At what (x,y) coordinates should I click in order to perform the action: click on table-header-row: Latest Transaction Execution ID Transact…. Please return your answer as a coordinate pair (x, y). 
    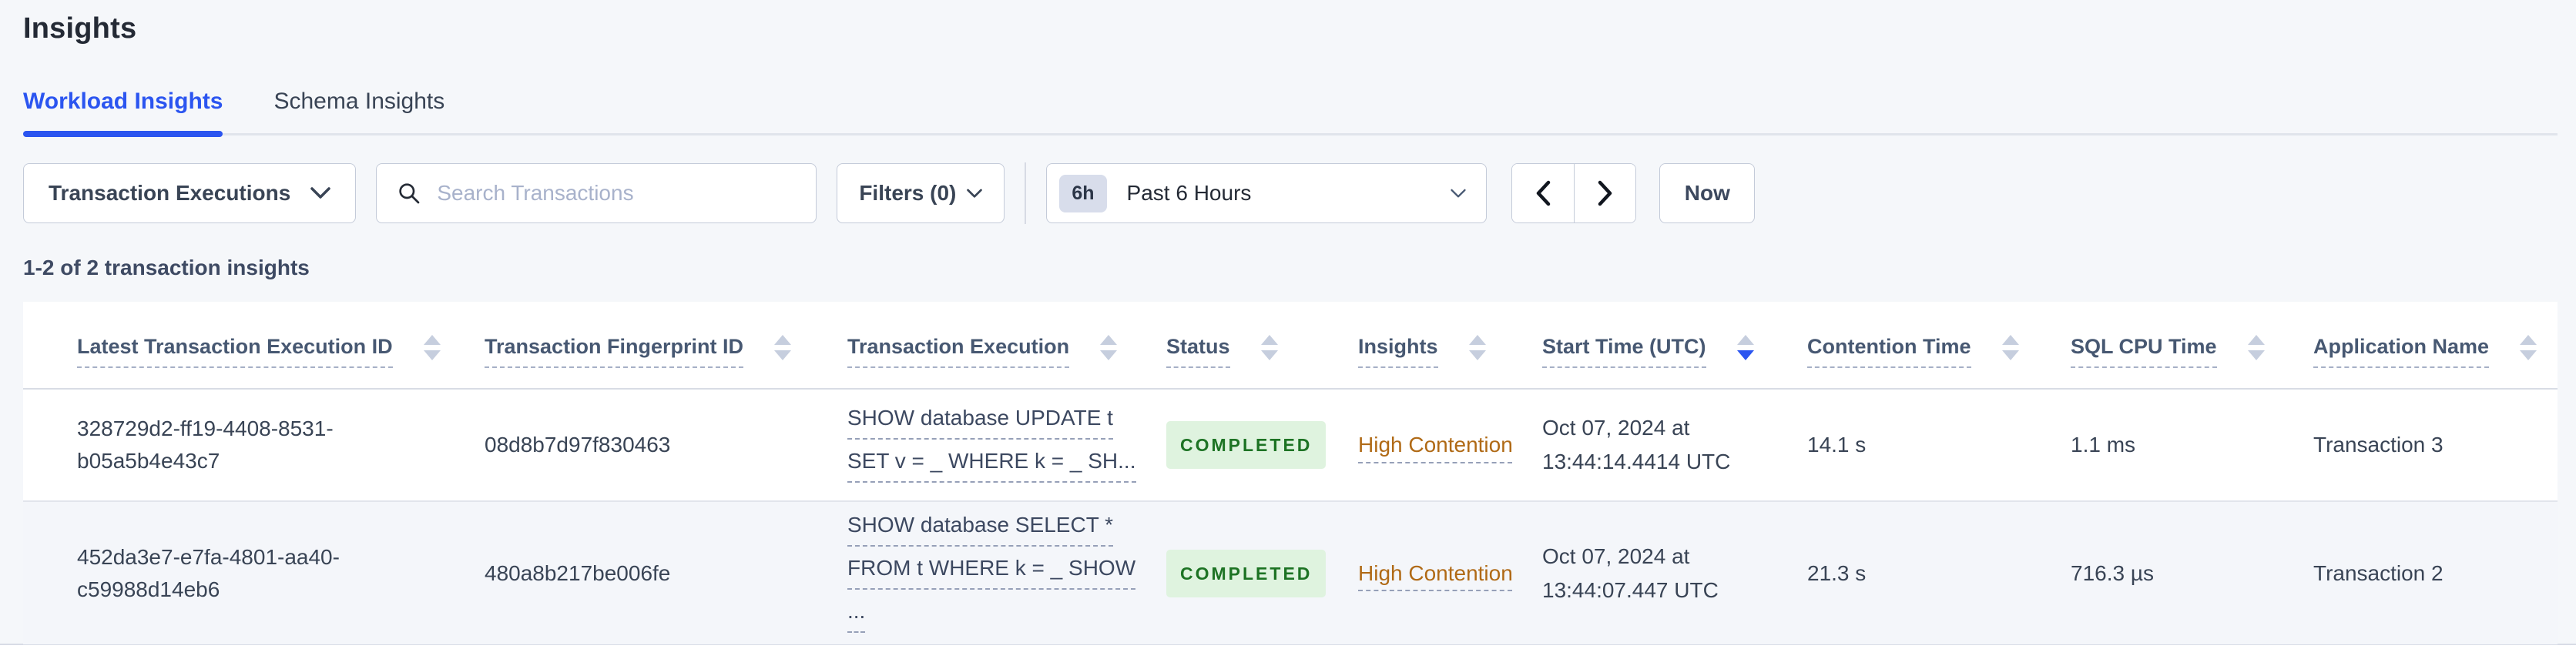
    Looking at the image, I should click on (1290, 346).